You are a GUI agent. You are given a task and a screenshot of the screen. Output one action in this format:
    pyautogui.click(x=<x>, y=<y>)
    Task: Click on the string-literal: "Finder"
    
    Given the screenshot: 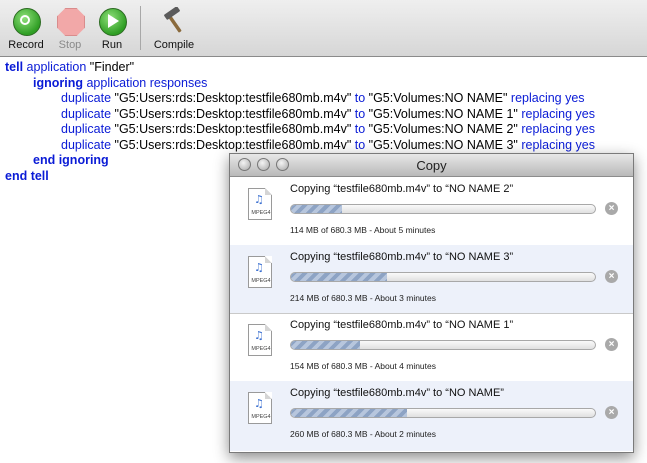 What is the action you would take?
    pyautogui.click(x=110, y=67)
    